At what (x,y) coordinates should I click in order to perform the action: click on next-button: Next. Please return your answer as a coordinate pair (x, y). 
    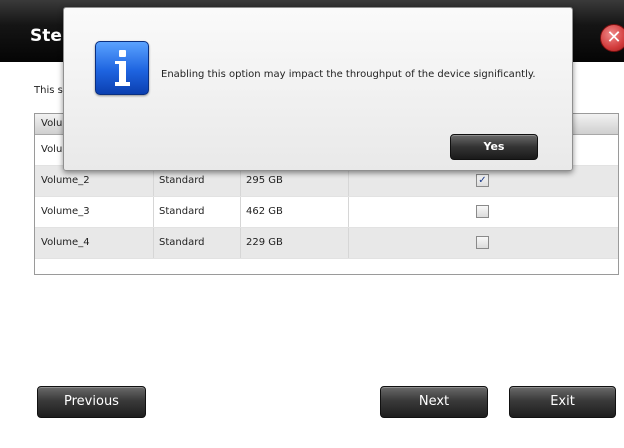
    Looking at the image, I should click on (434, 402).